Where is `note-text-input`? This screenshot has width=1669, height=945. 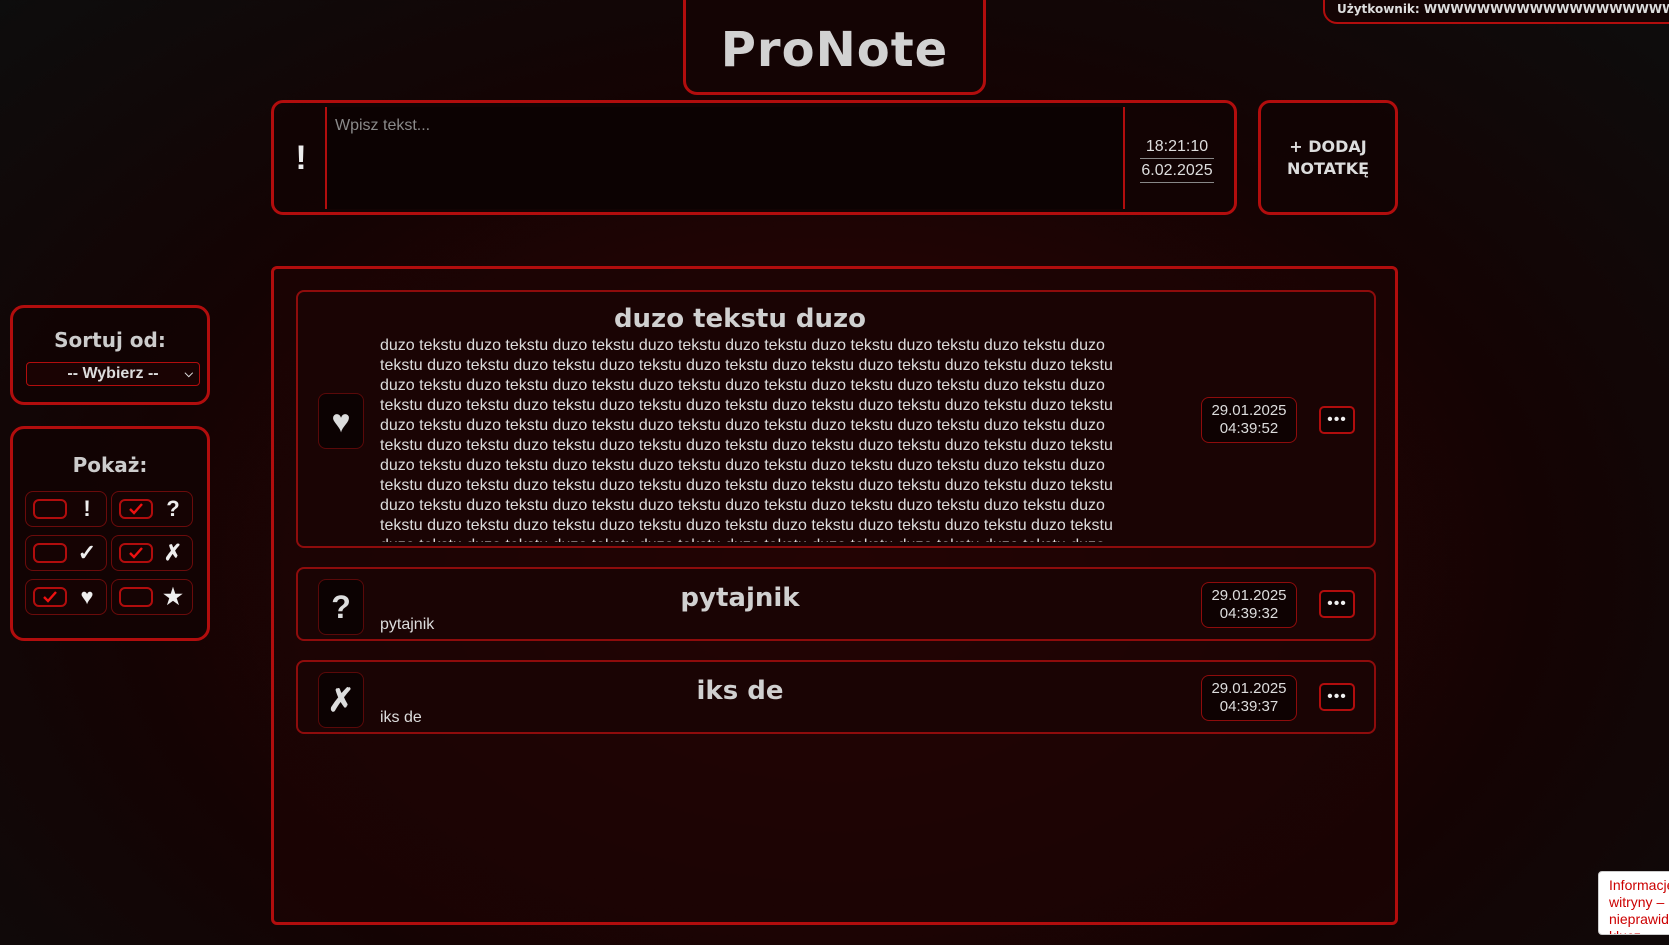
note-text-input is located at coordinates (725, 158).